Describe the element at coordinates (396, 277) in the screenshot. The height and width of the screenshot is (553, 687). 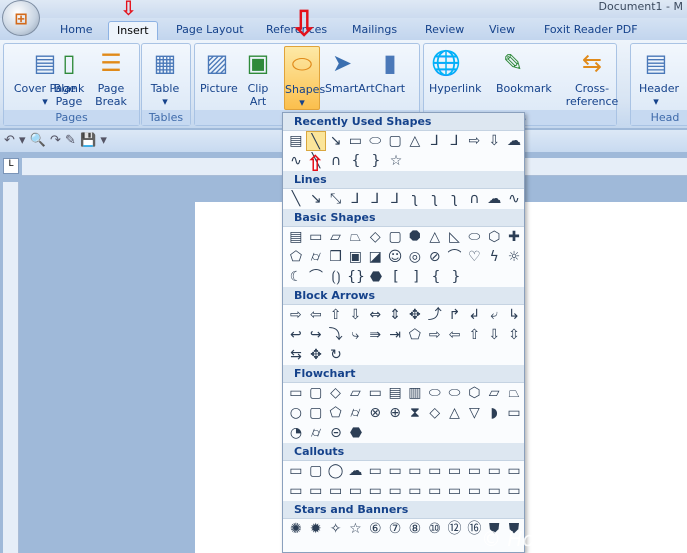
I see `shape-icon: [` at that location.